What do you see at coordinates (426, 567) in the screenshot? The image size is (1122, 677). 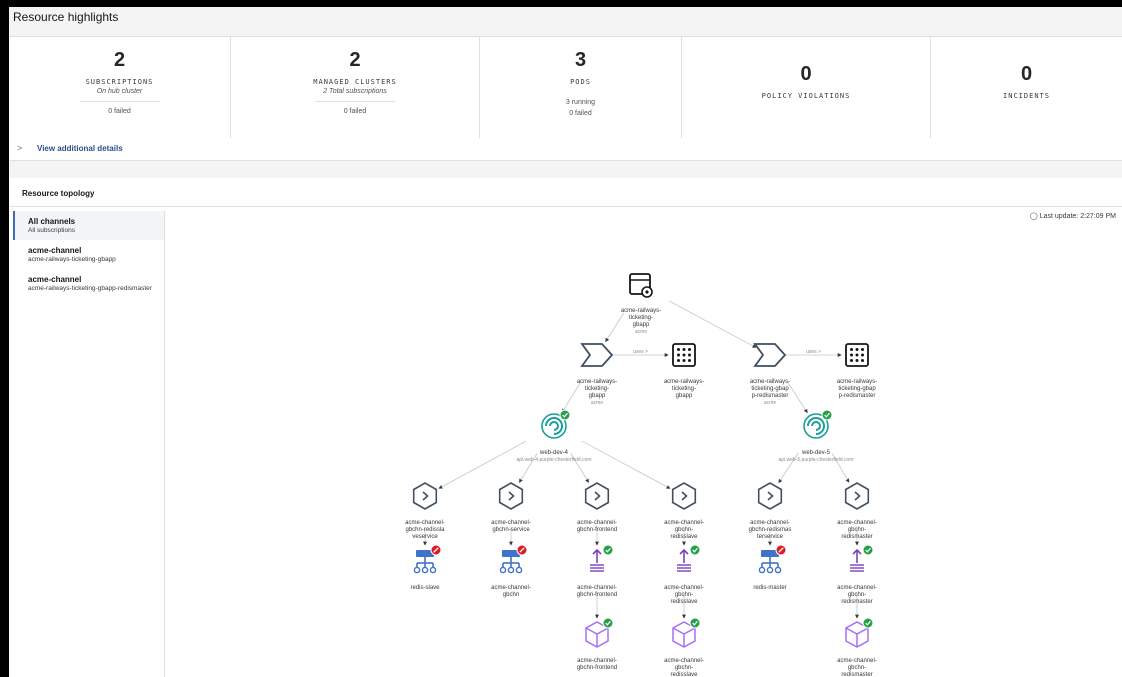 I see `topology-node-deployable: redis-slave` at bounding box center [426, 567].